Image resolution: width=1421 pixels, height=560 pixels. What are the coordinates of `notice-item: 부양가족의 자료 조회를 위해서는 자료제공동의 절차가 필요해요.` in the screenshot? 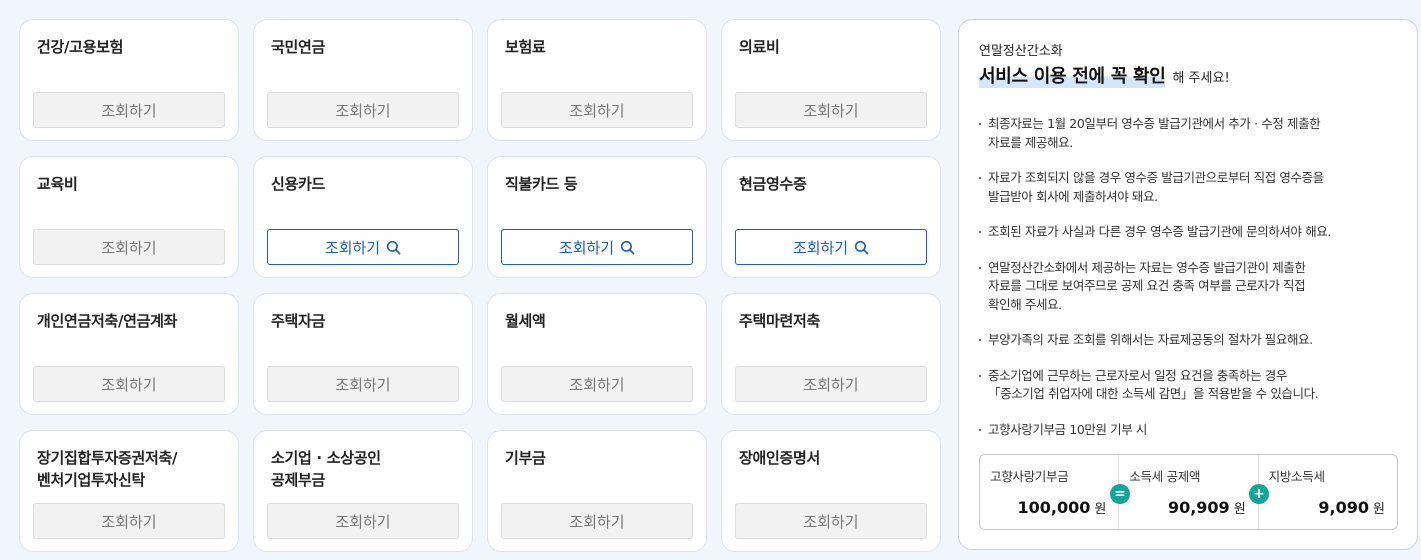 It's located at (1189, 340).